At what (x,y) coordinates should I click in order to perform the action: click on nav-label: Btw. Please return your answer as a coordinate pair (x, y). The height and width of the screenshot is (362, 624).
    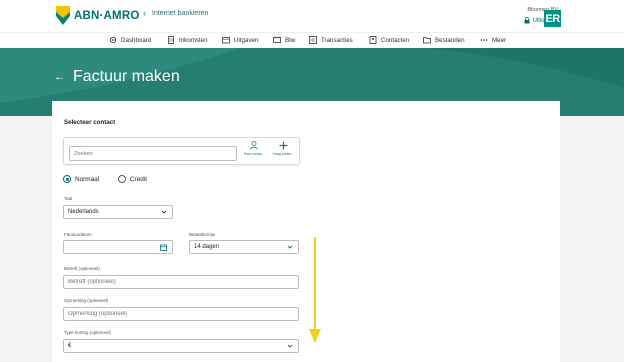
    Looking at the image, I should click on (290, 40).